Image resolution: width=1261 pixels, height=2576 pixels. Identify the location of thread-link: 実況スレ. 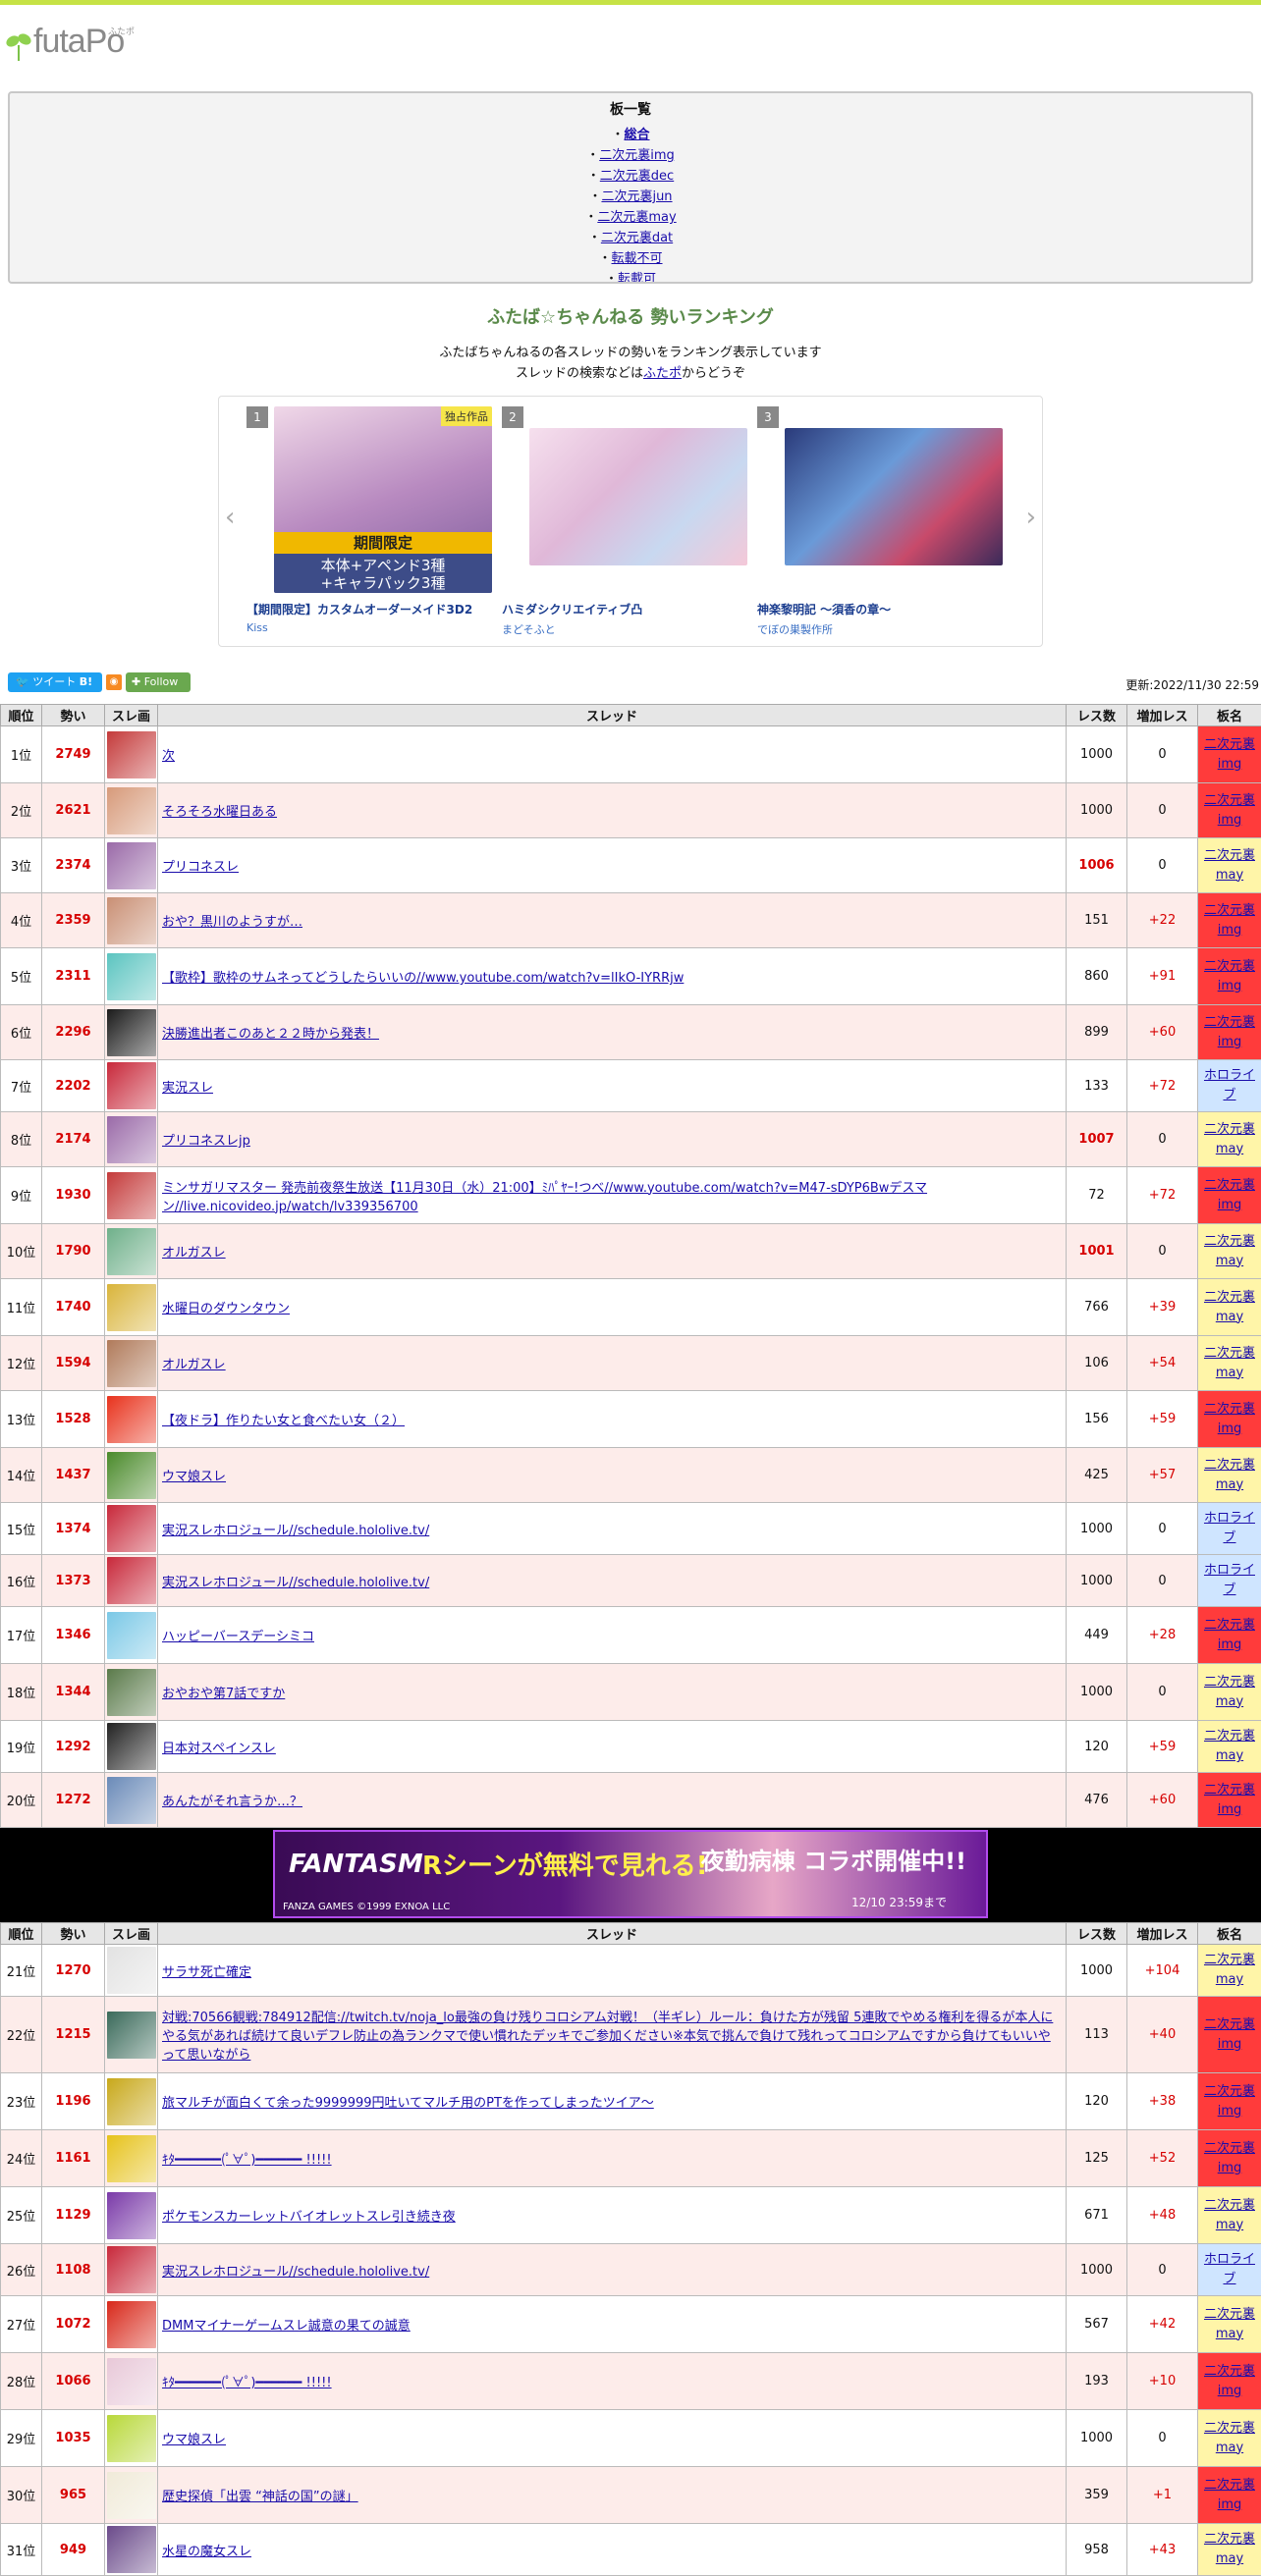
(187, 1088).